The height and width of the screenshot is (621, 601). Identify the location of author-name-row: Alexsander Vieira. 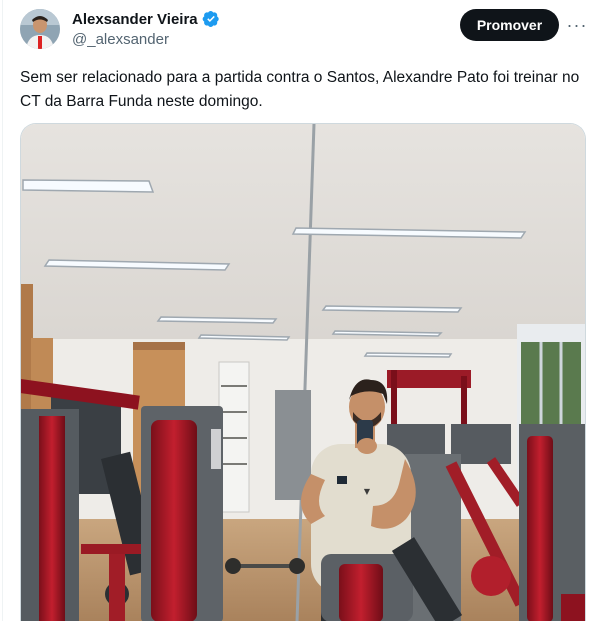
(146, 19).